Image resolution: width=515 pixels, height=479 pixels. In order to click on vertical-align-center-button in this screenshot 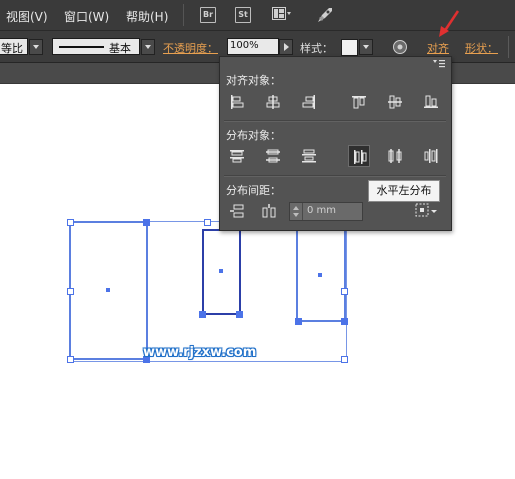, I will do `click(395, 102)`.